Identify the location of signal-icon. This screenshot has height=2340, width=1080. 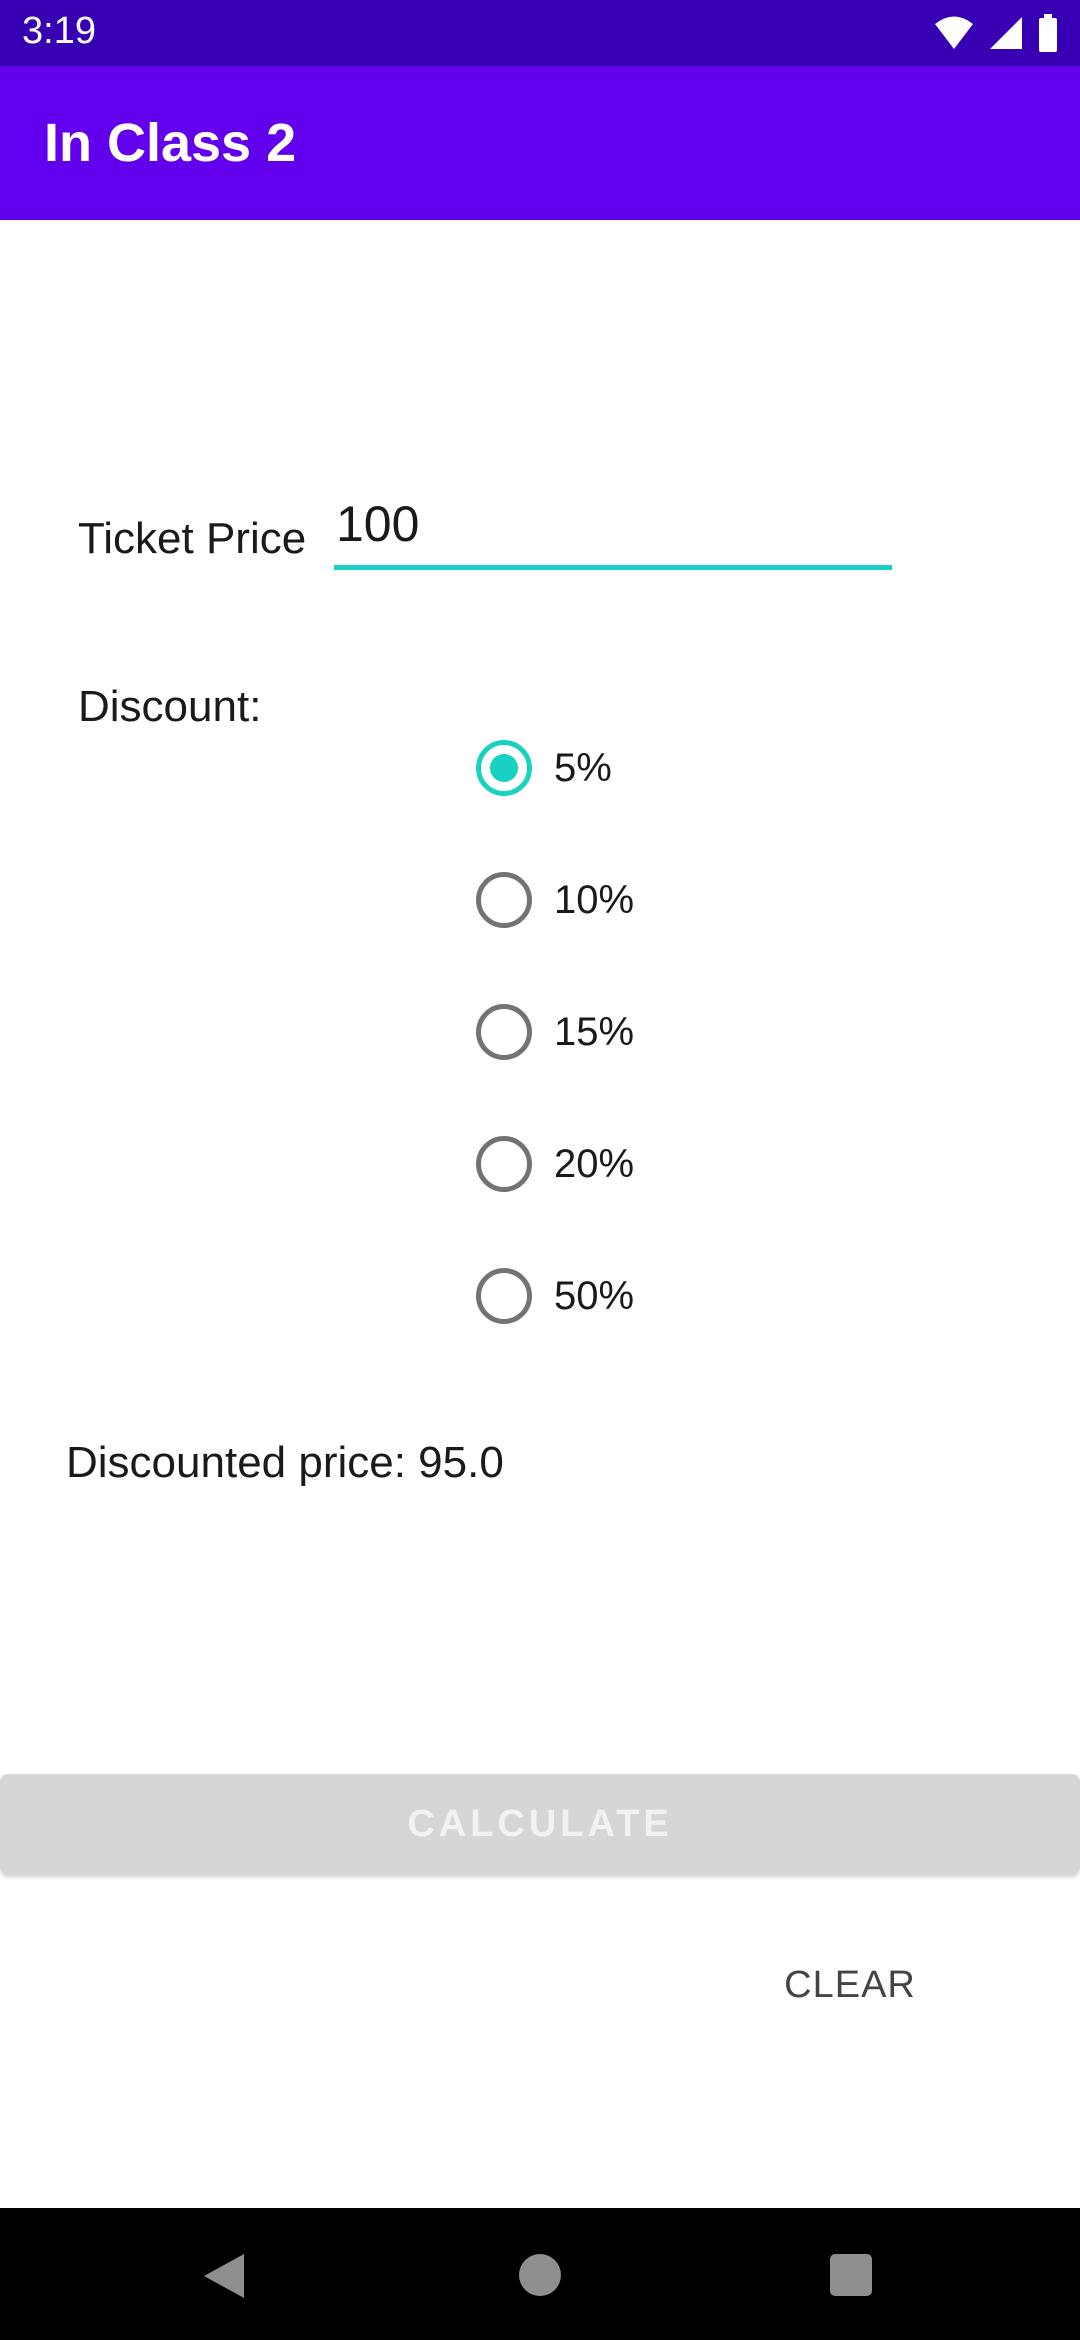
(1006, 33).